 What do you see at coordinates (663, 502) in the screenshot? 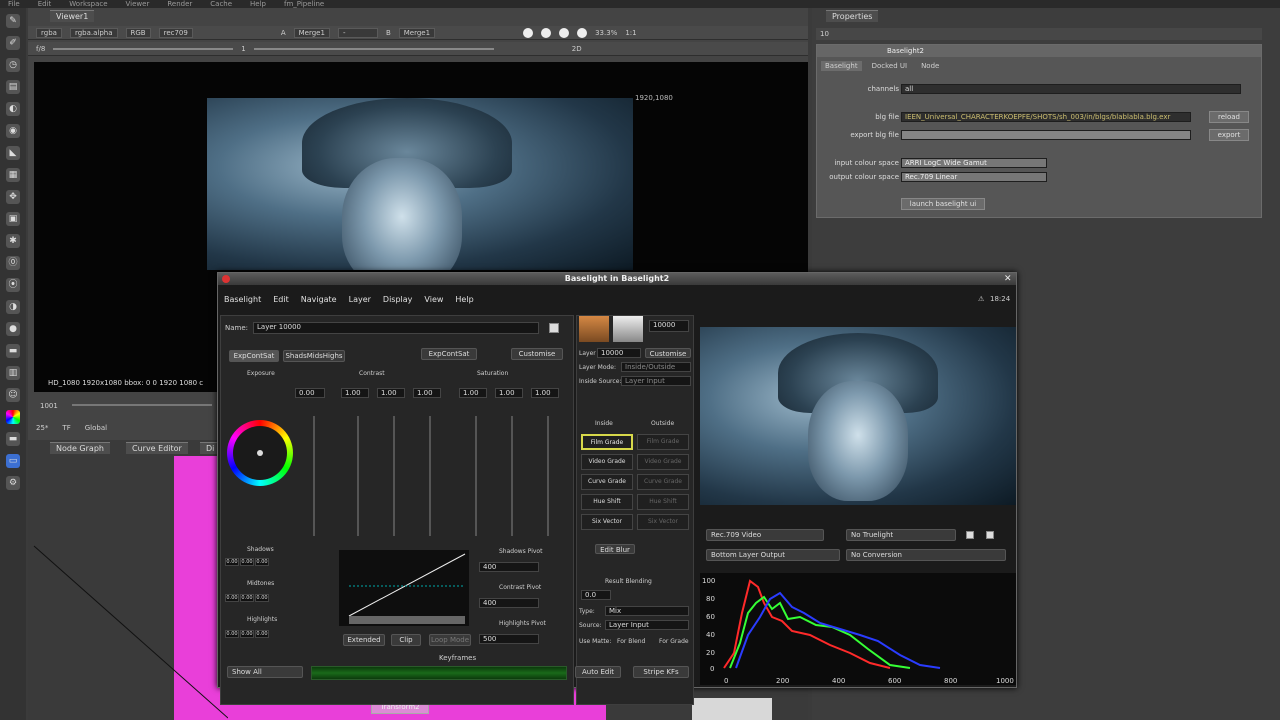
I see `hue-shift-outside: Hue Shift` at bounding box center [663, 502].